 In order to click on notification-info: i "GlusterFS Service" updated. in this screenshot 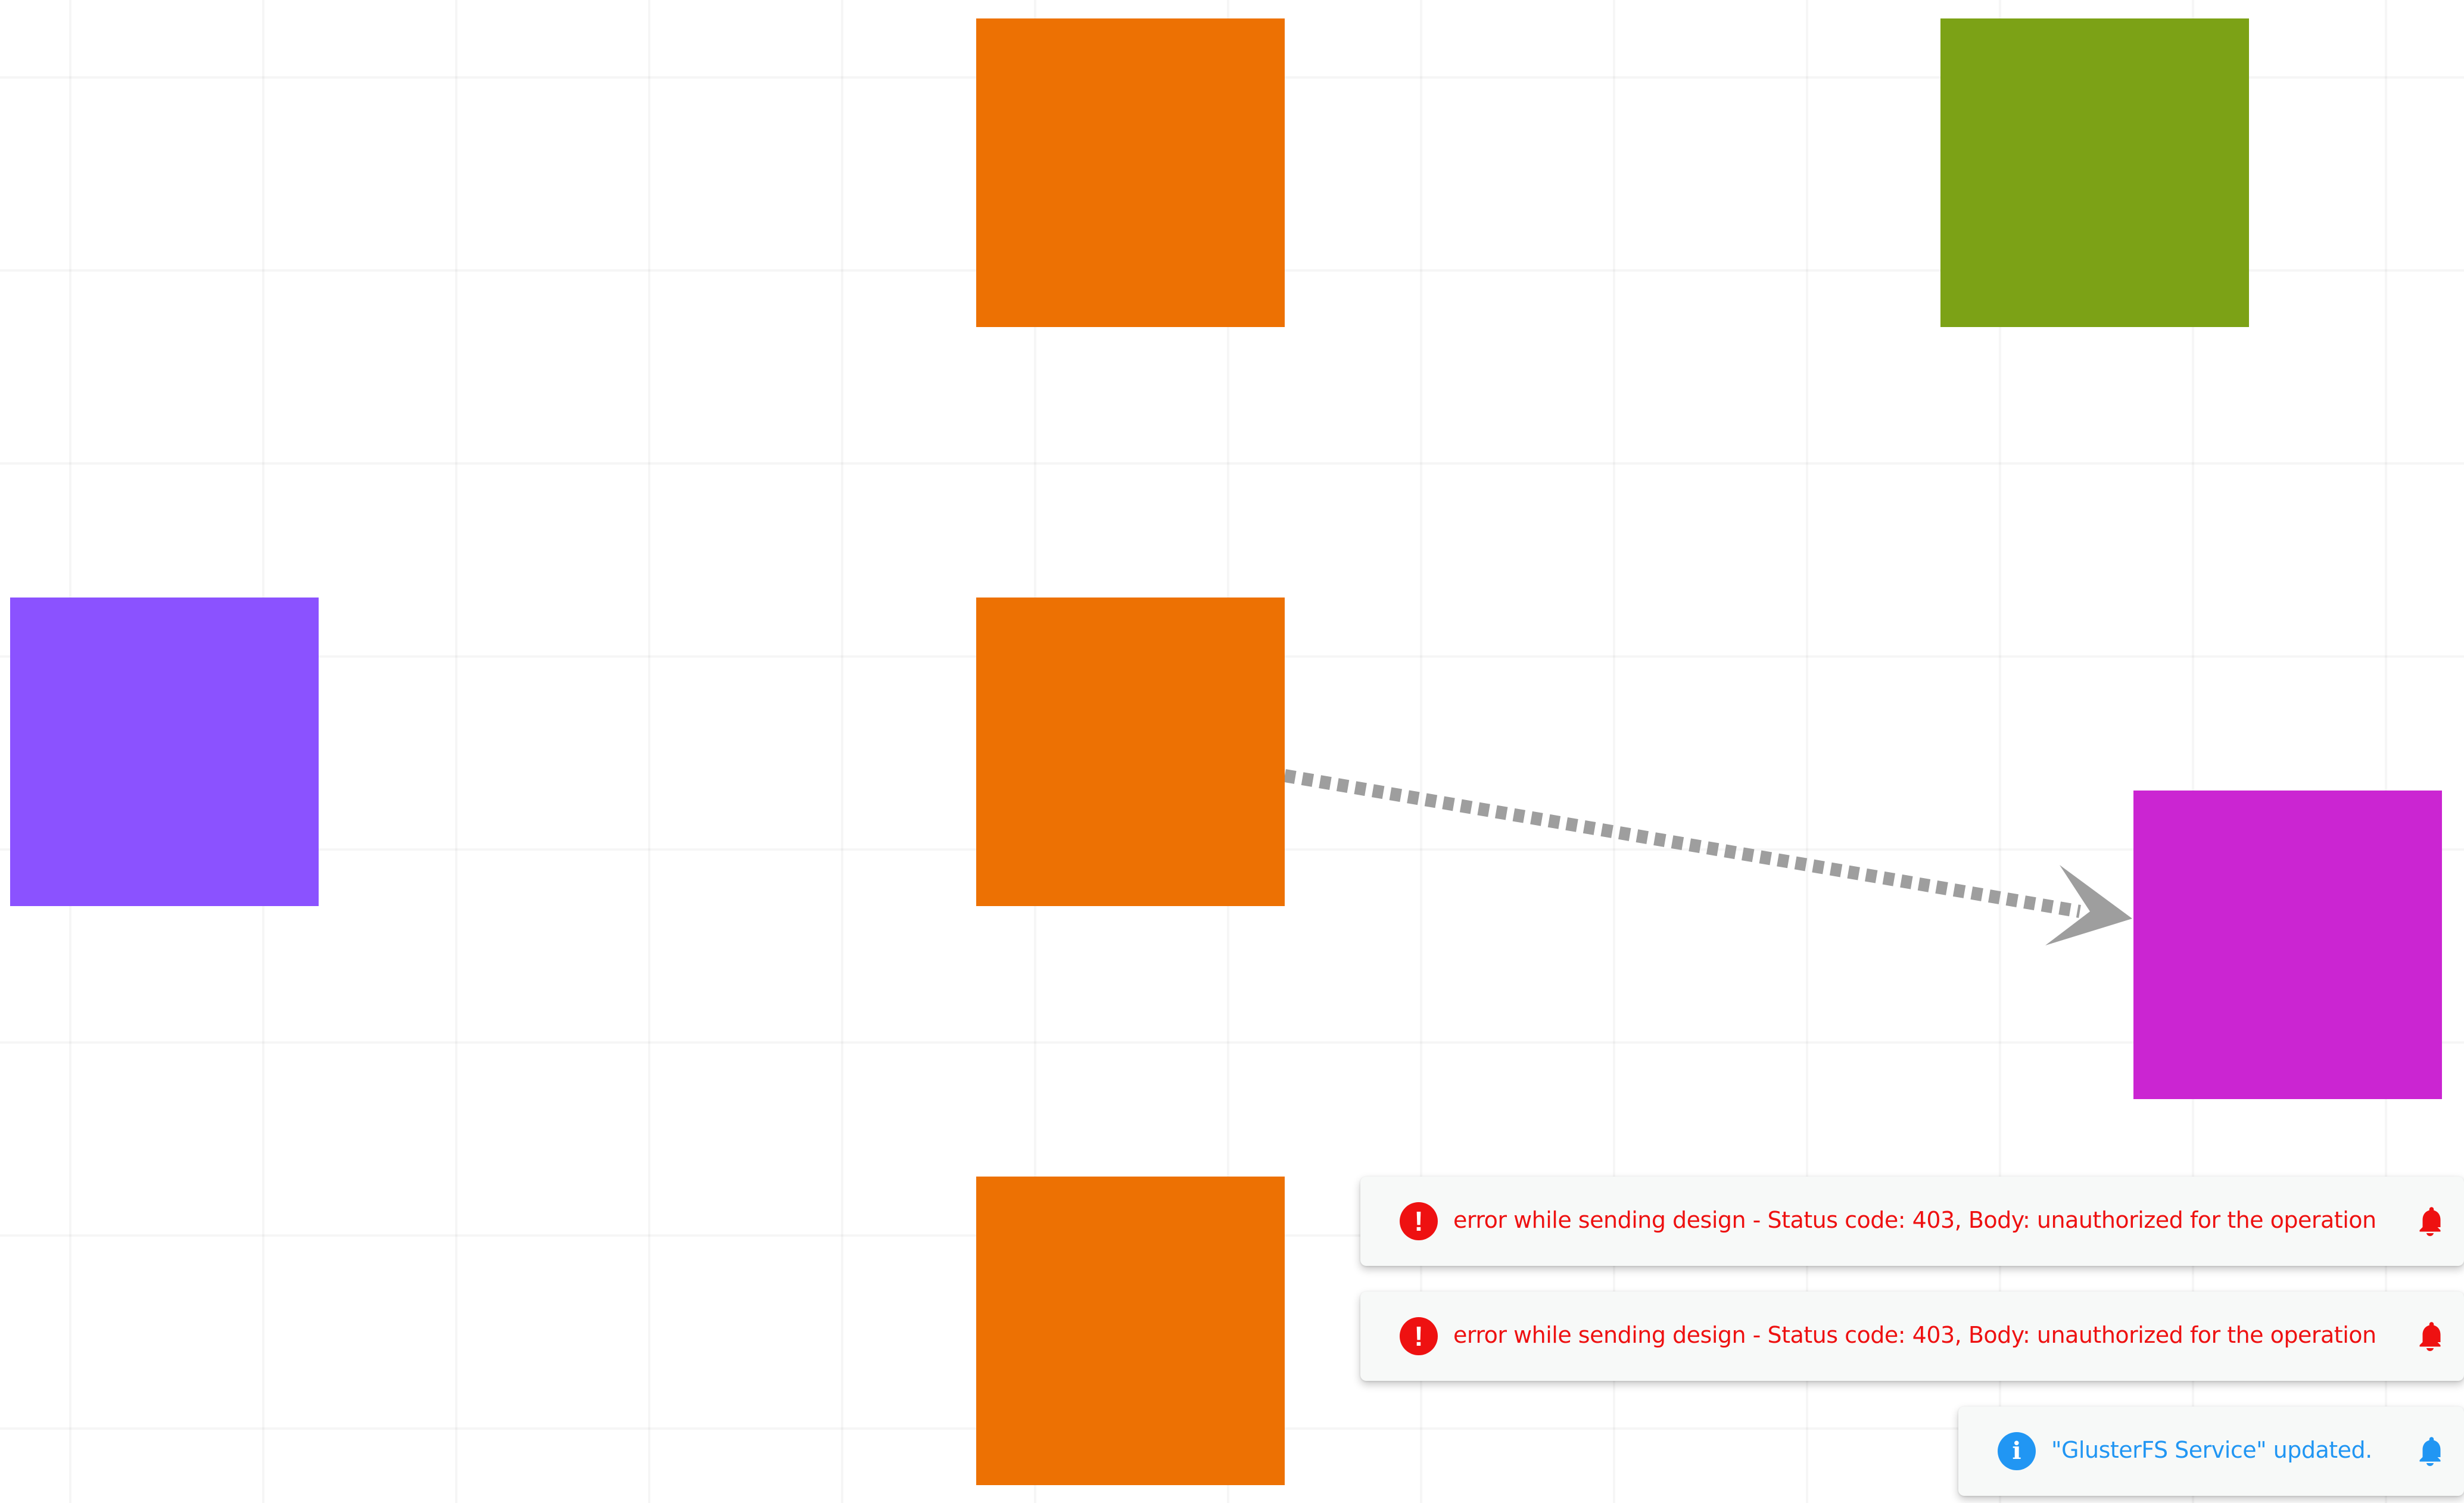, I will do `click(2211, 1451)`.